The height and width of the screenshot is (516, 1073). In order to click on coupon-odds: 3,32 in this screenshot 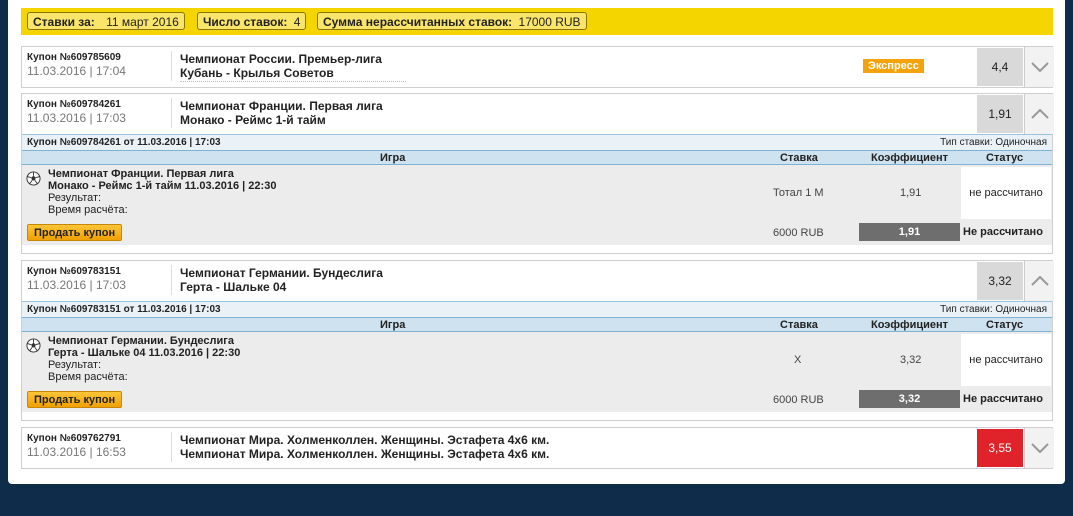, I will do `click(1000, 281)`.